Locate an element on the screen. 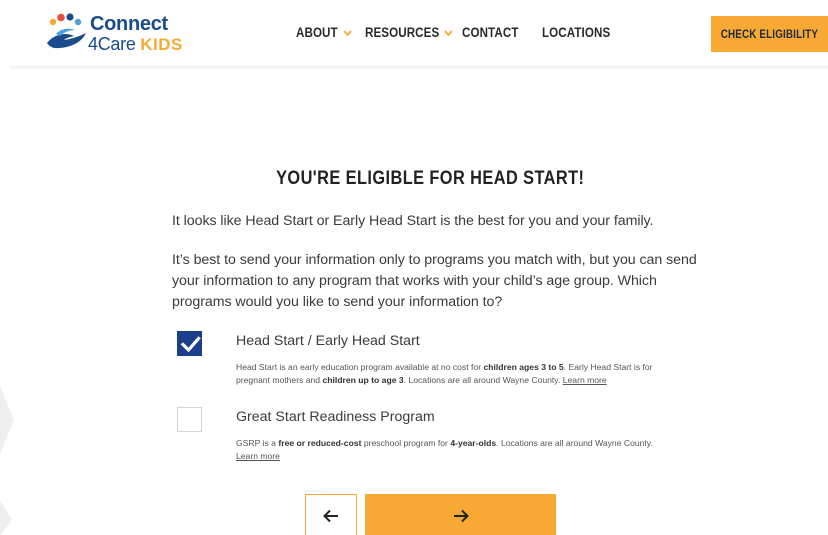 The width and height of the screenshot is (828, 535). page-title: YOU'RE ELIGIBLE FOR HEAD START! is located at coordinates (414, 179).